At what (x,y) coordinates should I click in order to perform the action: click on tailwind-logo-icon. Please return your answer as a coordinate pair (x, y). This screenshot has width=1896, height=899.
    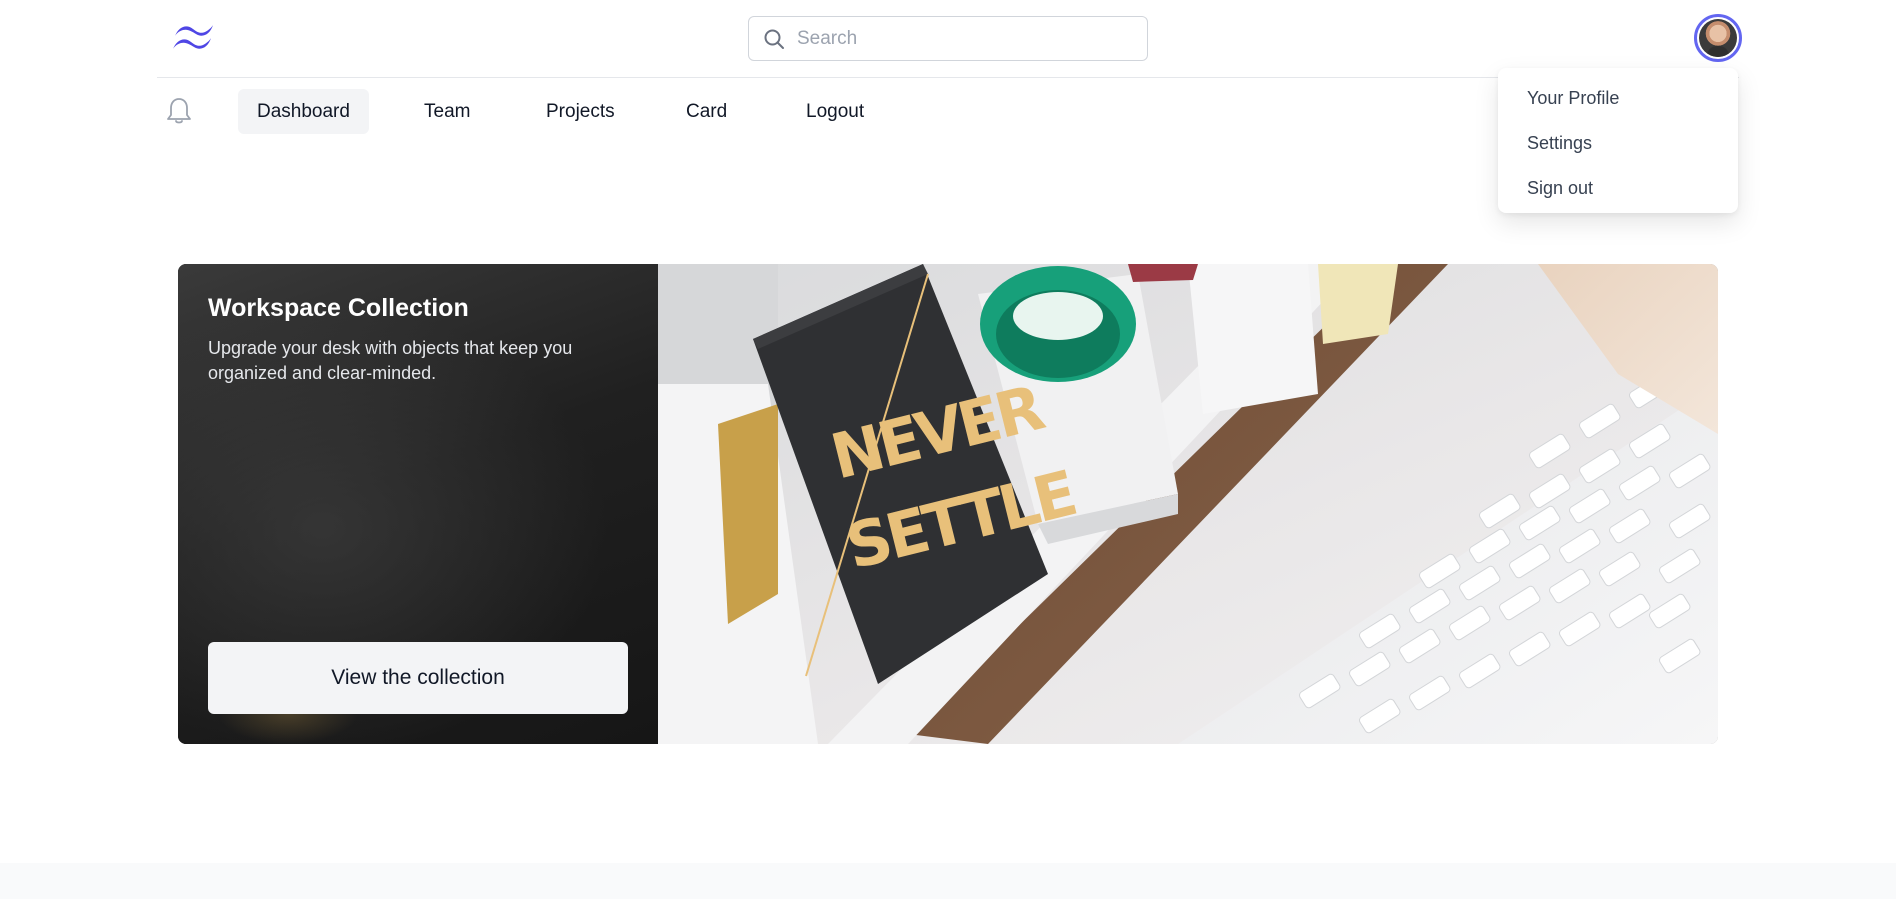
    Looking at the image, I should click on (193, 37).